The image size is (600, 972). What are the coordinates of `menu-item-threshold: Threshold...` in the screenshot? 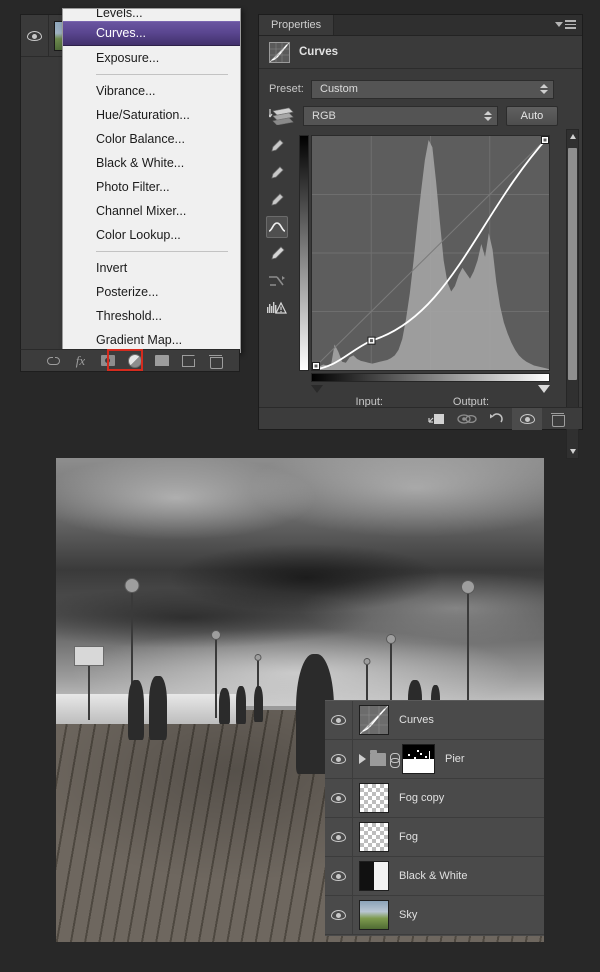 It's located at (151, 316).